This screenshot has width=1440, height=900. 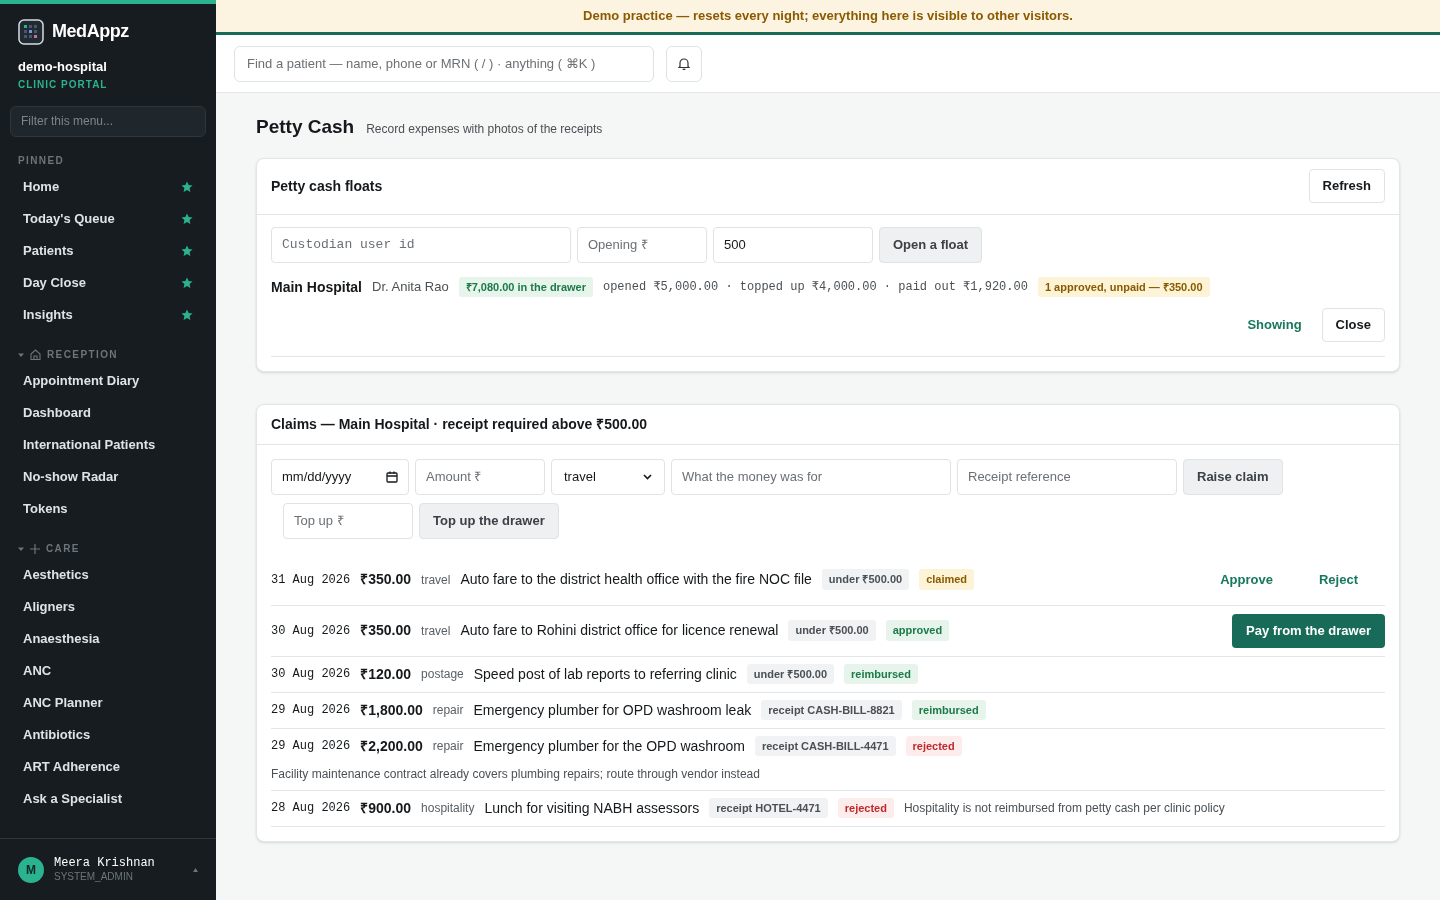 I want to click on notifications-button, so click(x=684, y=63).